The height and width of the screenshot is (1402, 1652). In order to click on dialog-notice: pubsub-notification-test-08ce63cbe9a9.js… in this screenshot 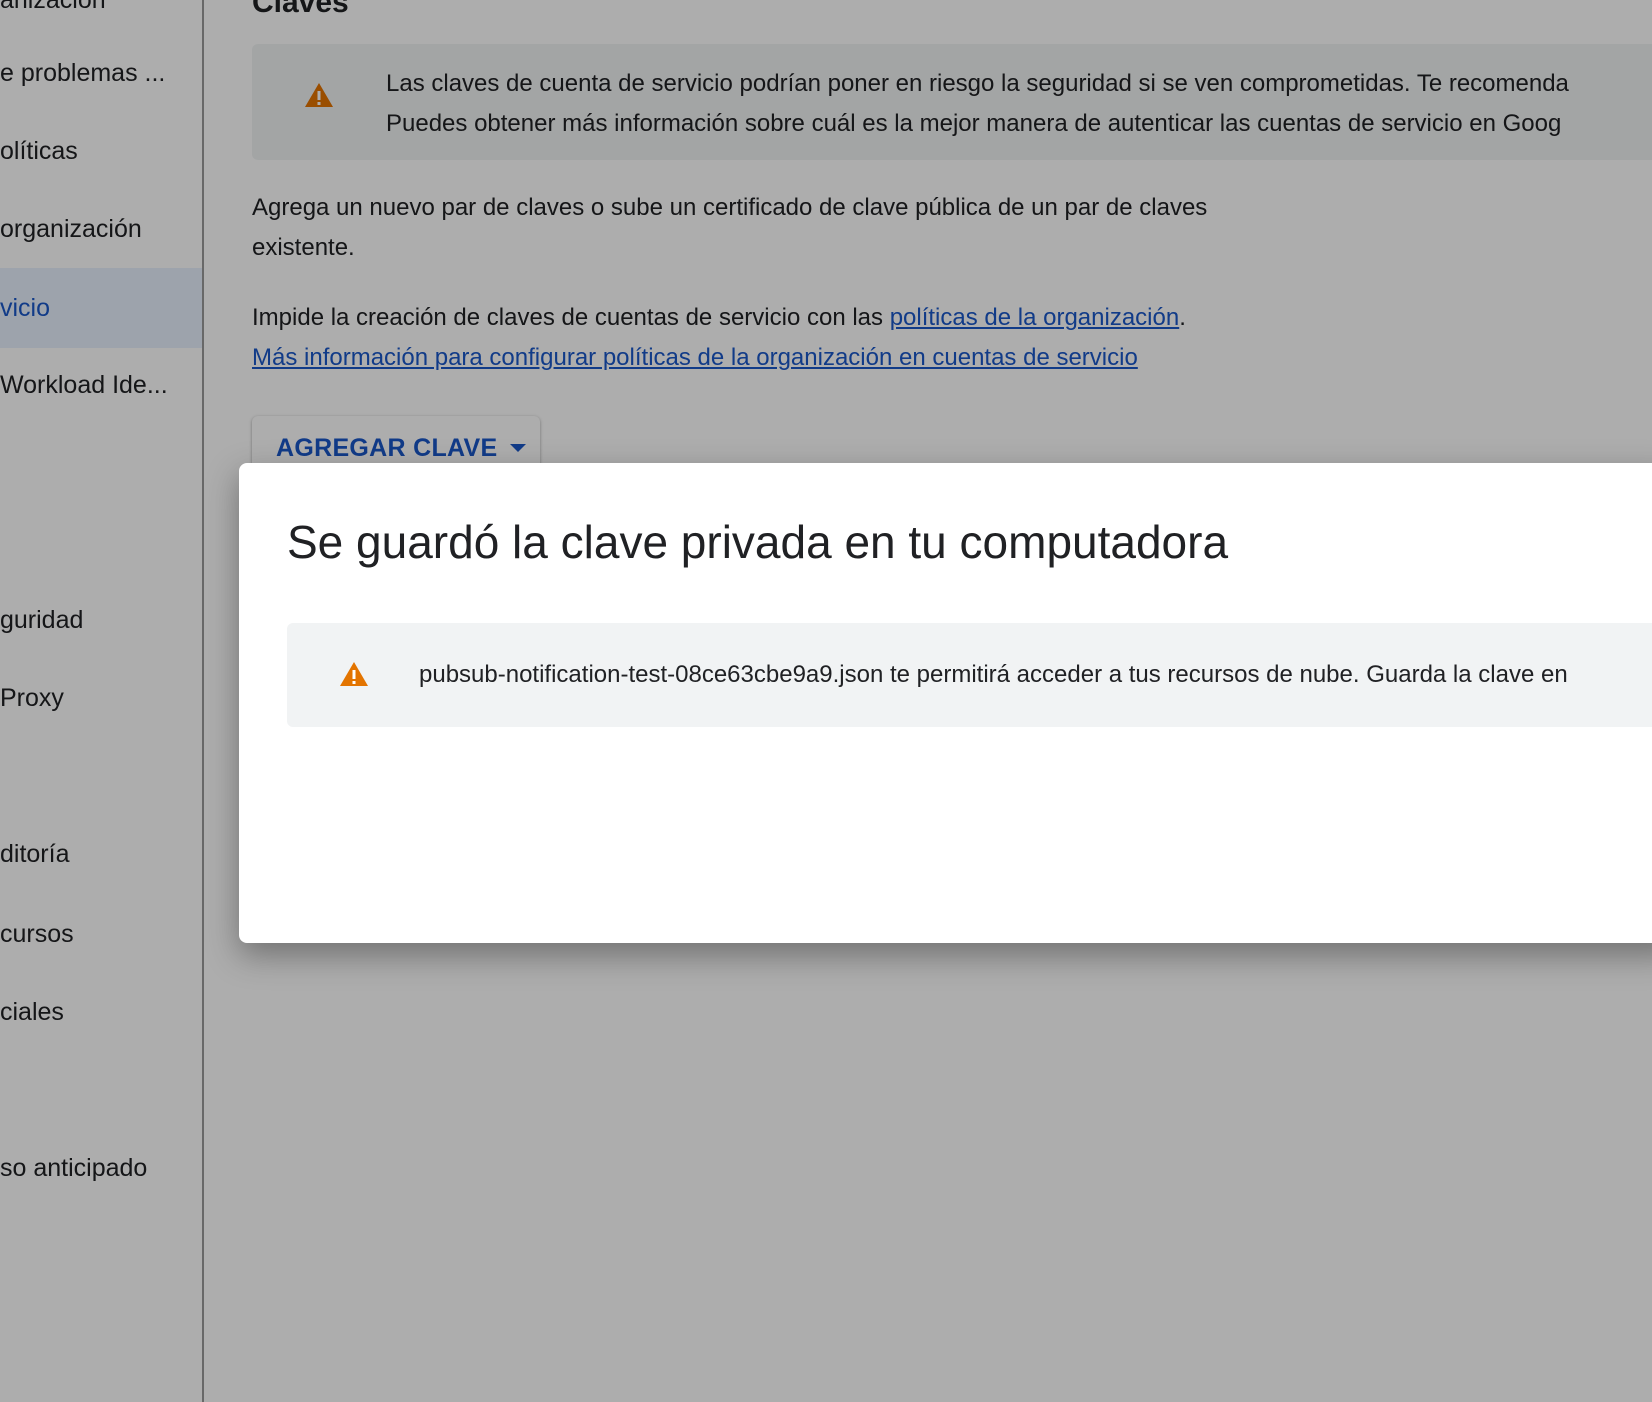, I will do `click(969, 675)`.